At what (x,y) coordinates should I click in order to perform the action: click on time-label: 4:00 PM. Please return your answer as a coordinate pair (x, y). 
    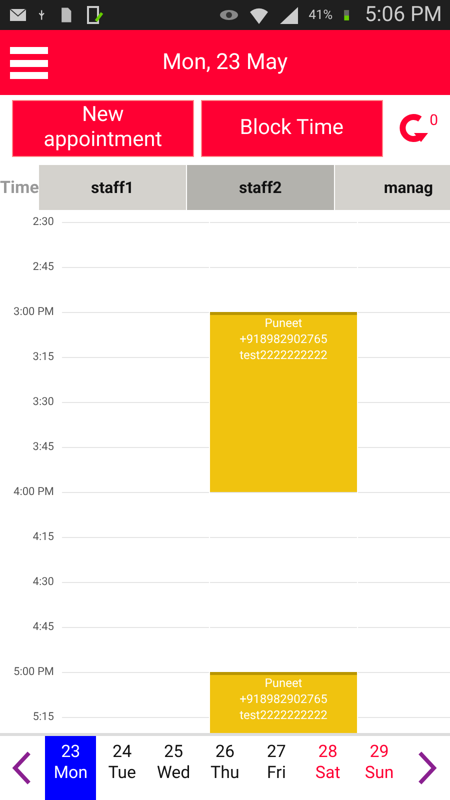
    Looking at the image, I should click on (33, 492).